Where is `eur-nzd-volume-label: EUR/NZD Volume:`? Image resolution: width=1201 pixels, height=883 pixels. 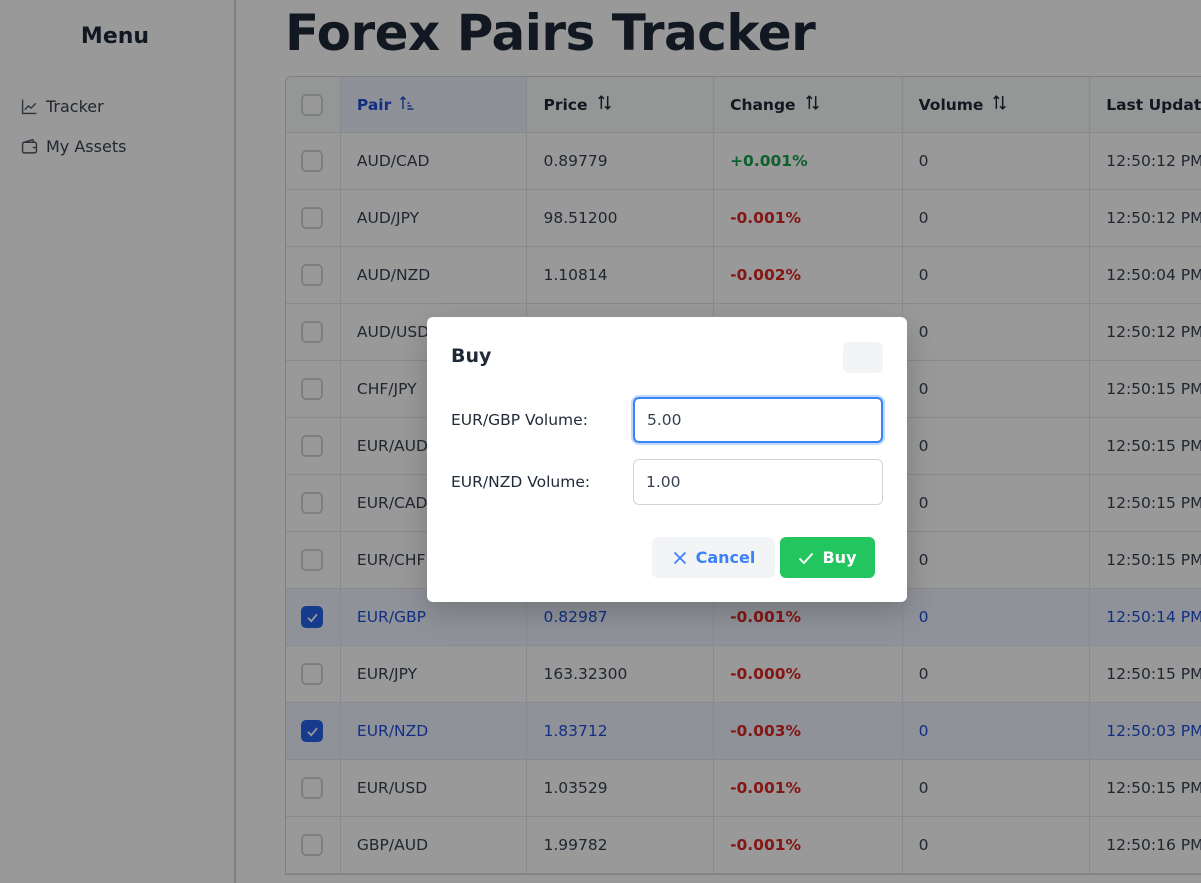
eur-nzd-volume-label: EUR/NZD Volume: is located at coordinates (521, 482).